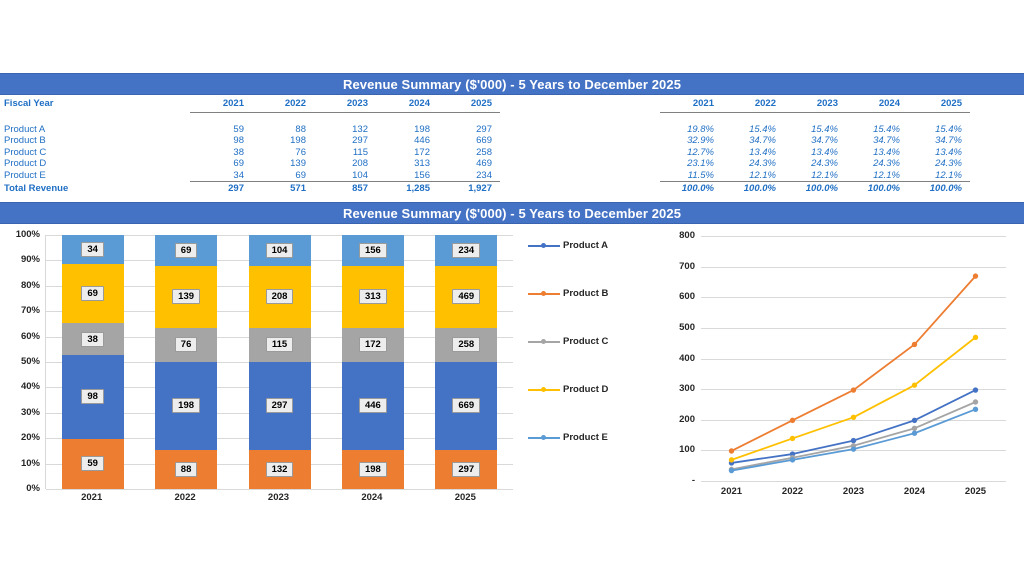 The image size is (1024, 577). Describe the element at coordinates (186, 469) in the screenshot. I see `bar-segment-product-b: 88` at that location.